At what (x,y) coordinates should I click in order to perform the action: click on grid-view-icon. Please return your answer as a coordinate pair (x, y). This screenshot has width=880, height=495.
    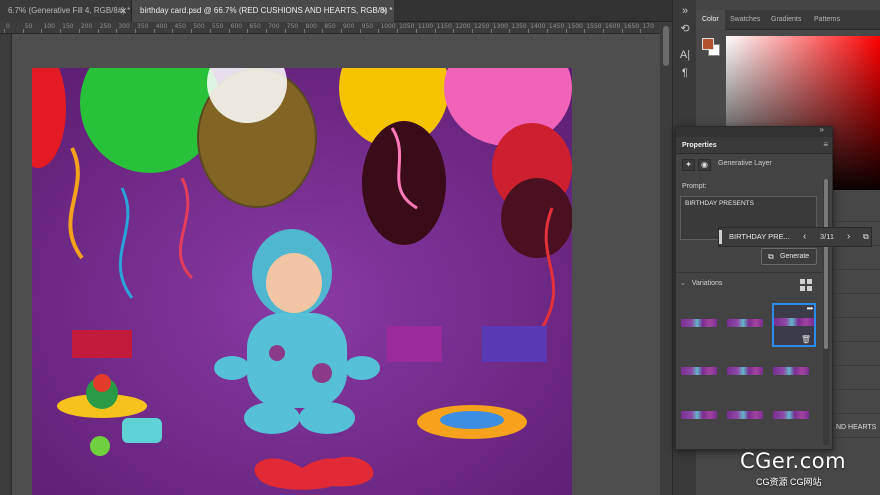
    Looking at the image, I should click on (806, 285).